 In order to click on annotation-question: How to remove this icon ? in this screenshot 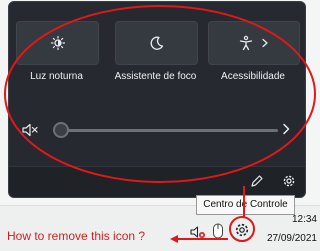, I will do `click(76, 236)`.